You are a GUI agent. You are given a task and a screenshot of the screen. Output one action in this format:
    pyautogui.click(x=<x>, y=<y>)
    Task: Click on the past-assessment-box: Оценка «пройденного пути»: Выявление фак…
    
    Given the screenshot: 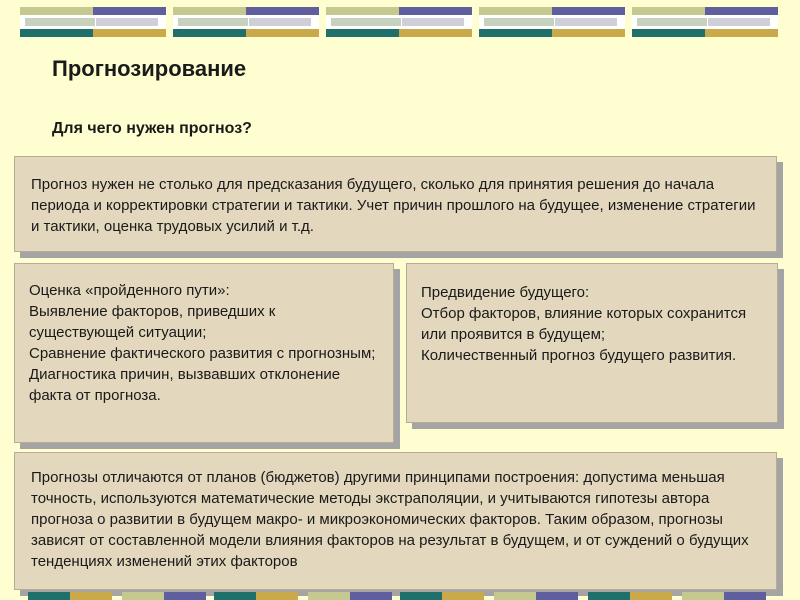 What is the action you would take?
    pyautogui.click(x=204, y=353)
    